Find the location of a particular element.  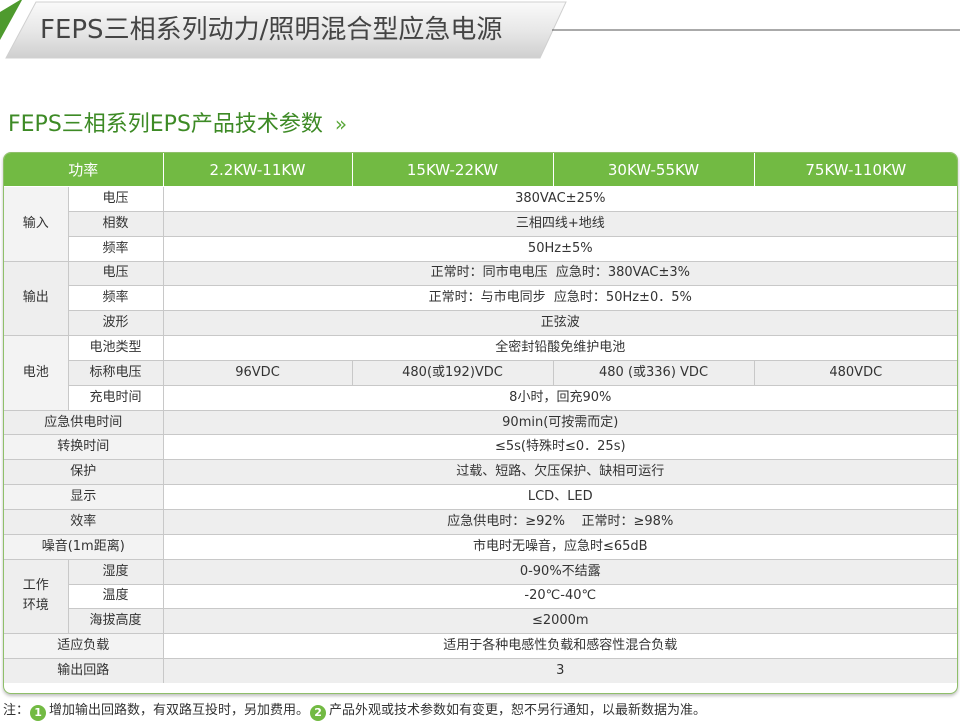

table-row: 海拔高度 ≤2000m is located at coordinates (480, 621).